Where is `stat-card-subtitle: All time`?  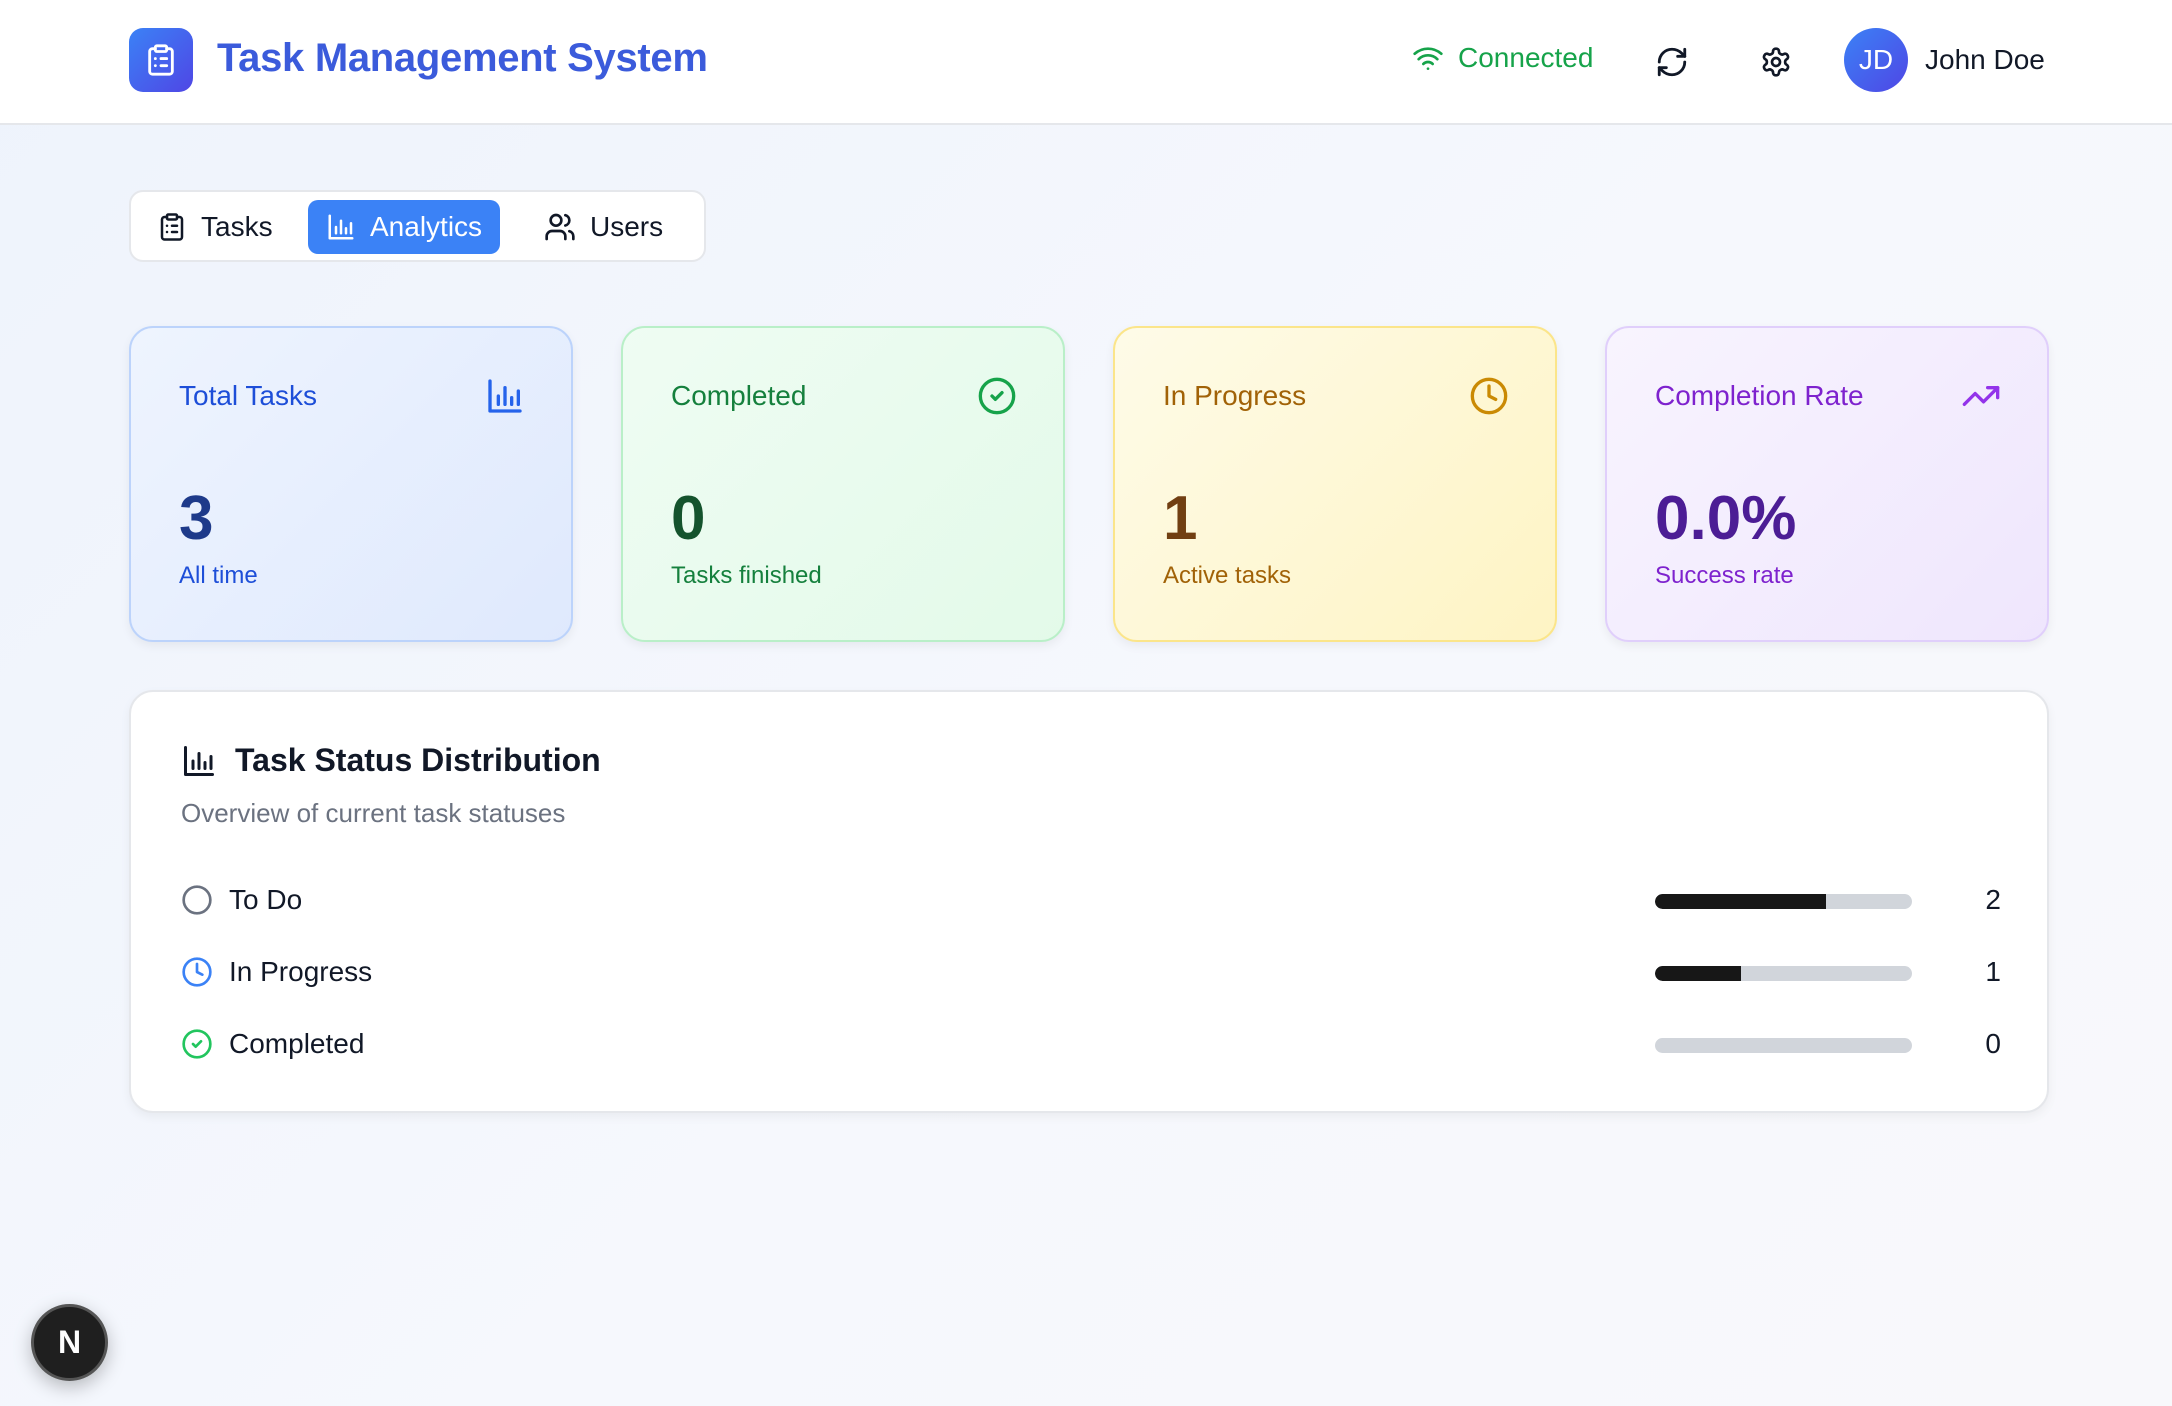 stat-card-subtitle: All time is located at coordinates (218, 575).